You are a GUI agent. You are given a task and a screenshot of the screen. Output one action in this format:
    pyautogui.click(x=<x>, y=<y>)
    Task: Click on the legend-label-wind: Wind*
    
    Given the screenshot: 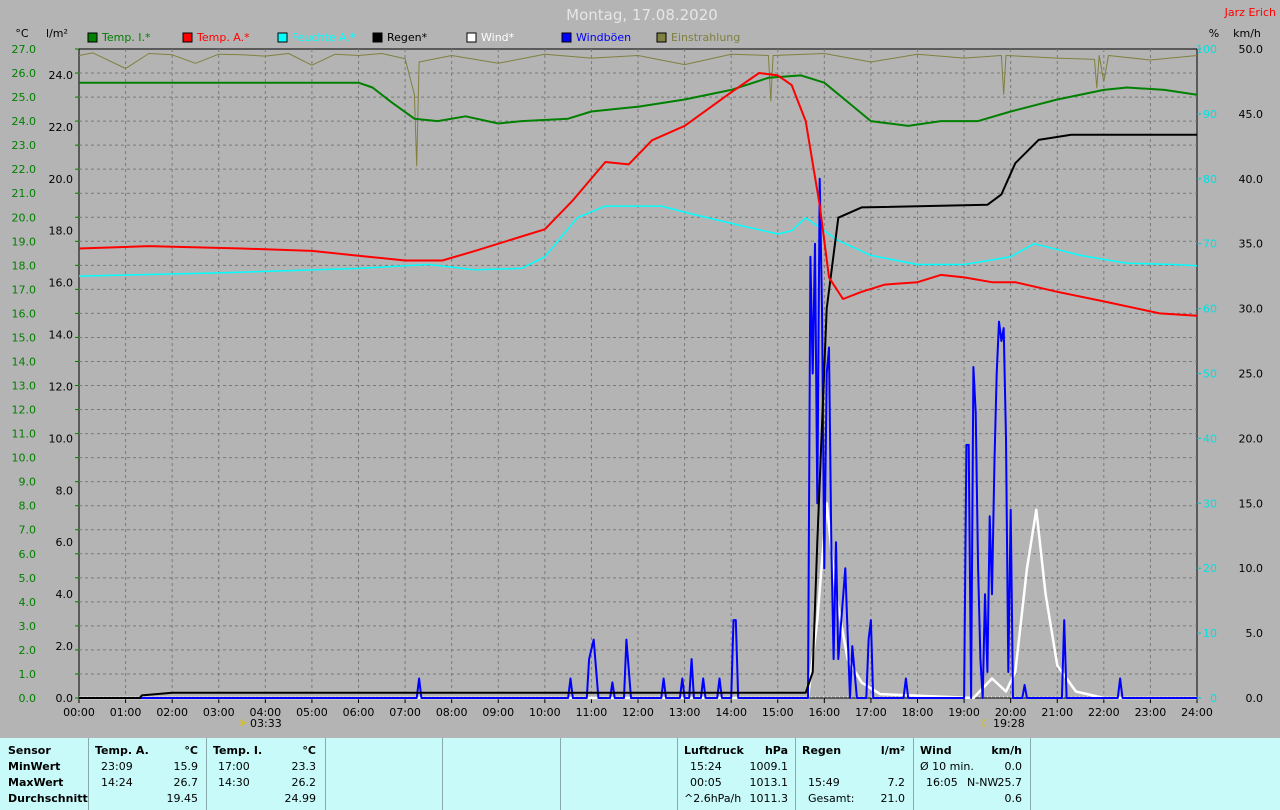 What is the action you would take?
    pyautogui.click(x=498, y=37)
    